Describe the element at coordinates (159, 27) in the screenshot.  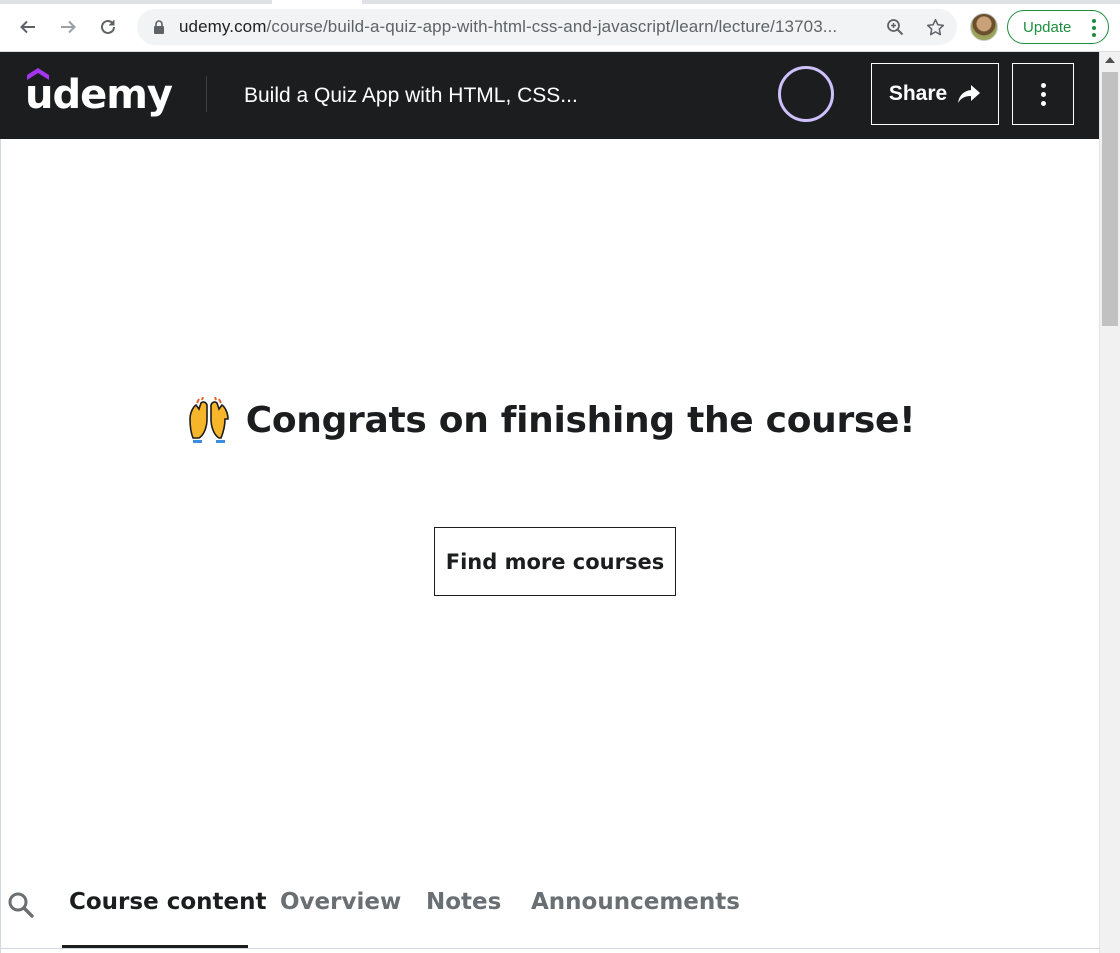
I see `lock-icon` at that location.